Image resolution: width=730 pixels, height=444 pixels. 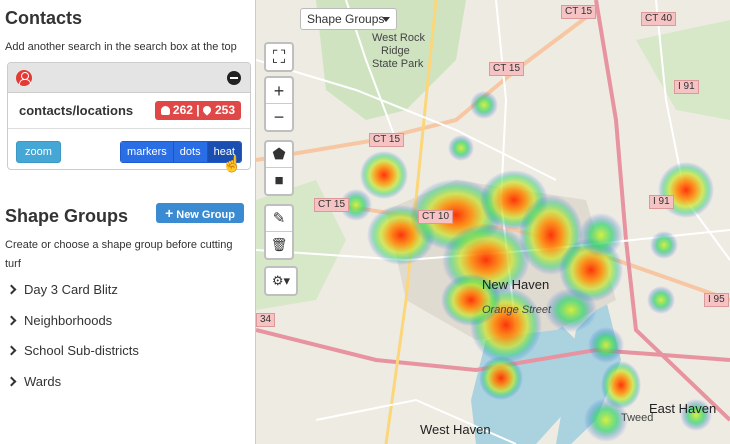 What do you see at coordinates (67, 216) in the screenshot?
I see `shape-groups-title: Shape Groups` at bounding box center [67, 216].